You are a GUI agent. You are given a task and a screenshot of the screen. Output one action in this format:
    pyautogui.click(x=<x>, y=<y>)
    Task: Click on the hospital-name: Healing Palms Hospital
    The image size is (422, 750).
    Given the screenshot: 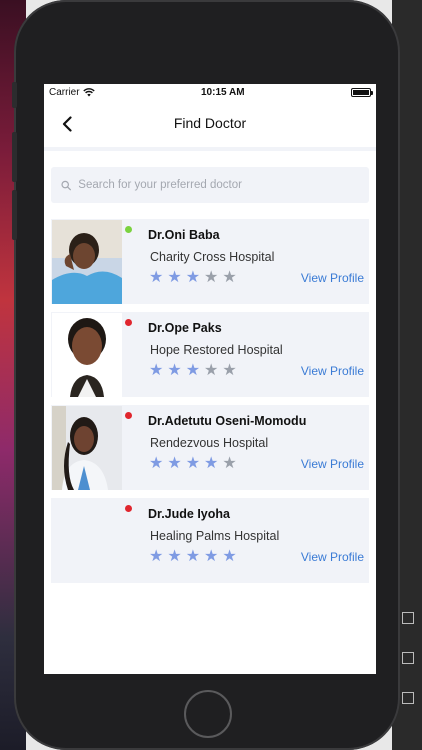 What is the action you would take?
    pyautogui.click(x=215, y=536)
    